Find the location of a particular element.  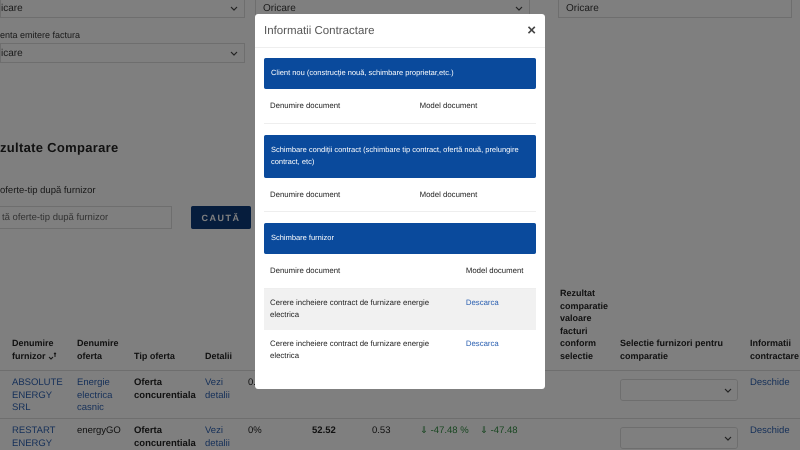

change-value: ⇓ -47.48 is located at coordinates (499, 431).